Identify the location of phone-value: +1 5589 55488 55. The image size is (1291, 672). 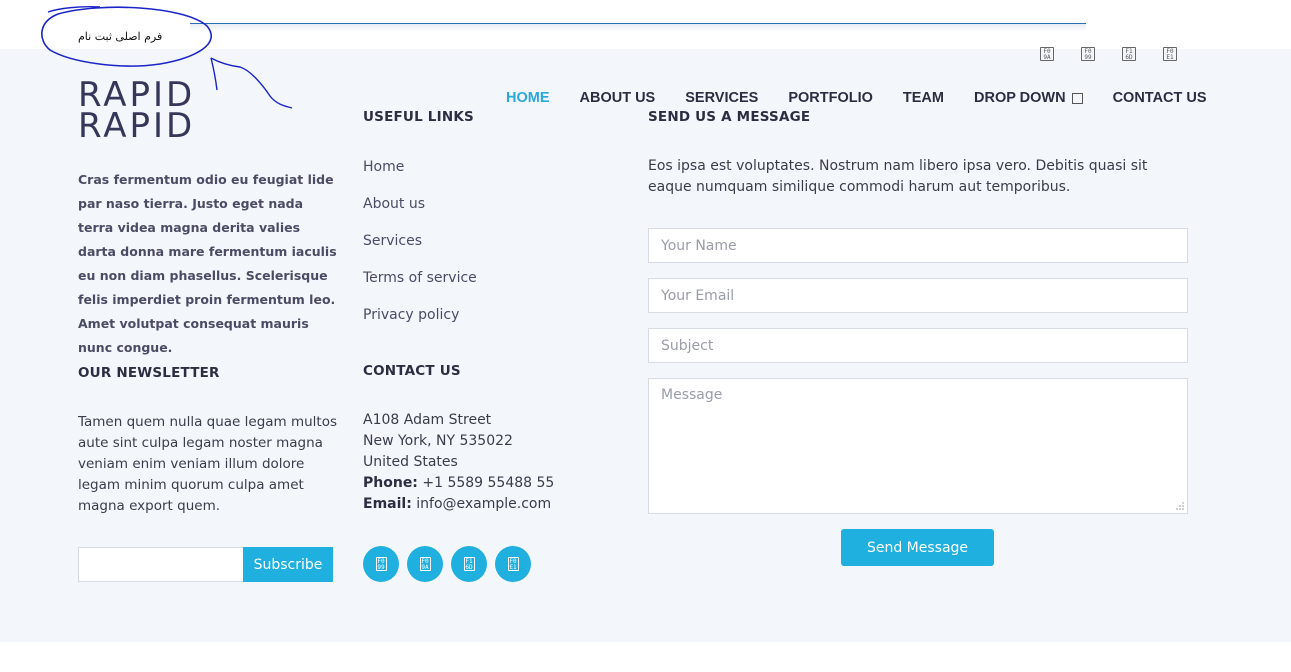
(486, 483).